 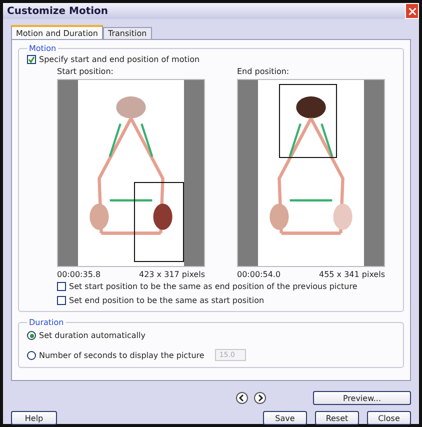 I want to click on close-icon, so click(x=412, y=11).